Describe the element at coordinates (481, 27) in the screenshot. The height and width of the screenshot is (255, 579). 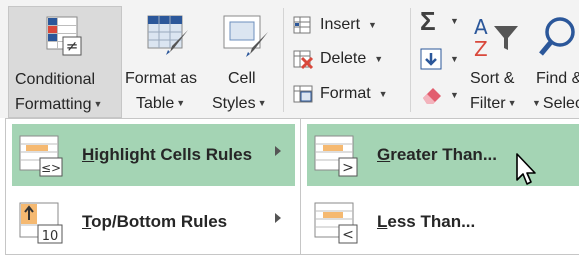
I see `svg-text: A` at that location.